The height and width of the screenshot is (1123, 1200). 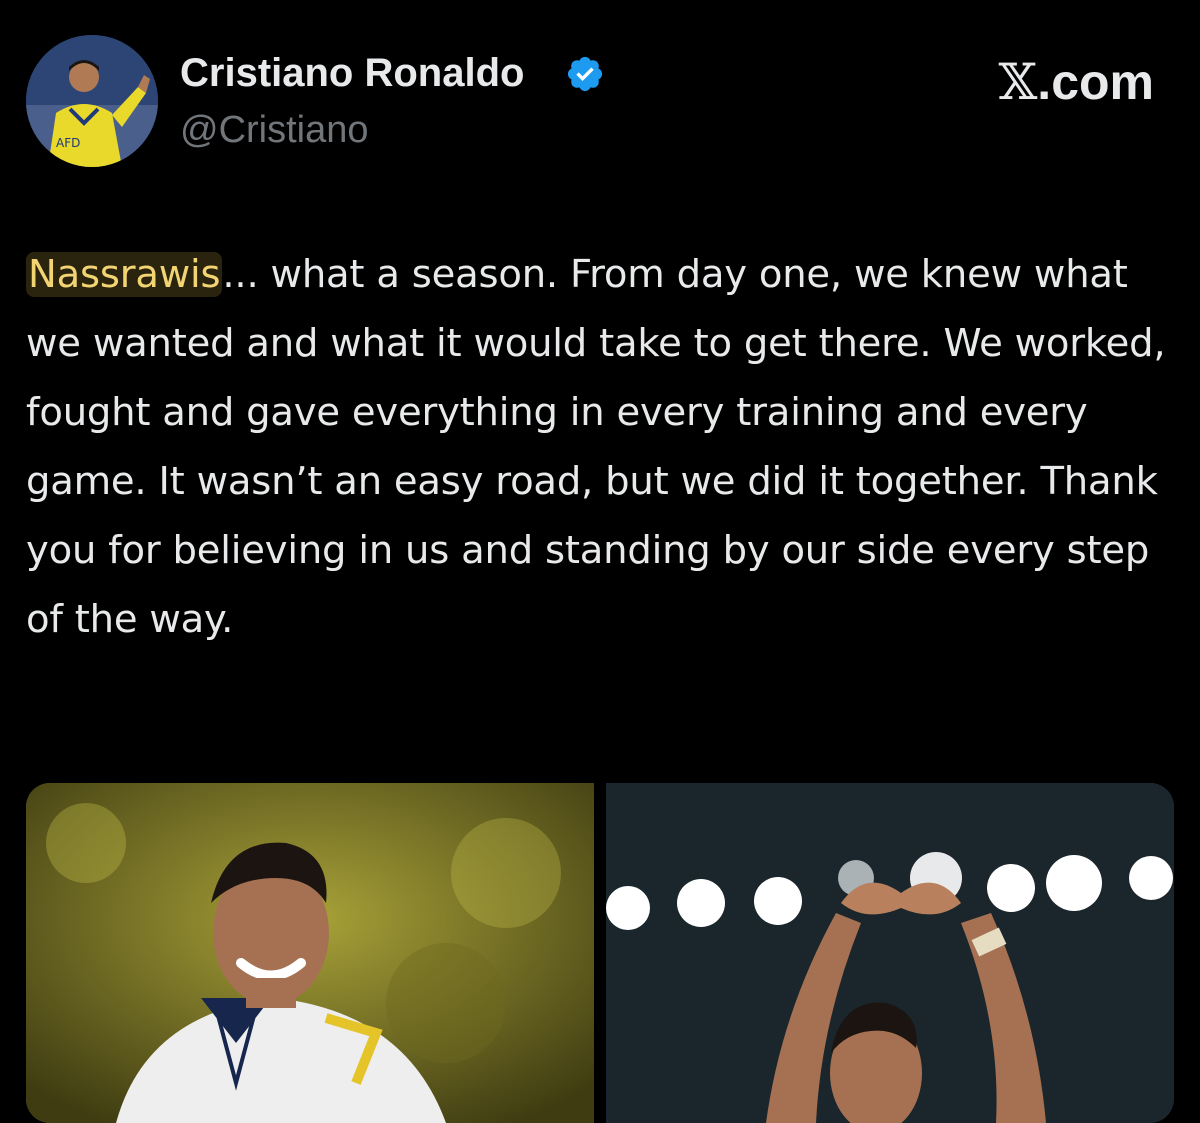 I want to click on highlighted-word: Nassrawis, so click(x=124, y=274).